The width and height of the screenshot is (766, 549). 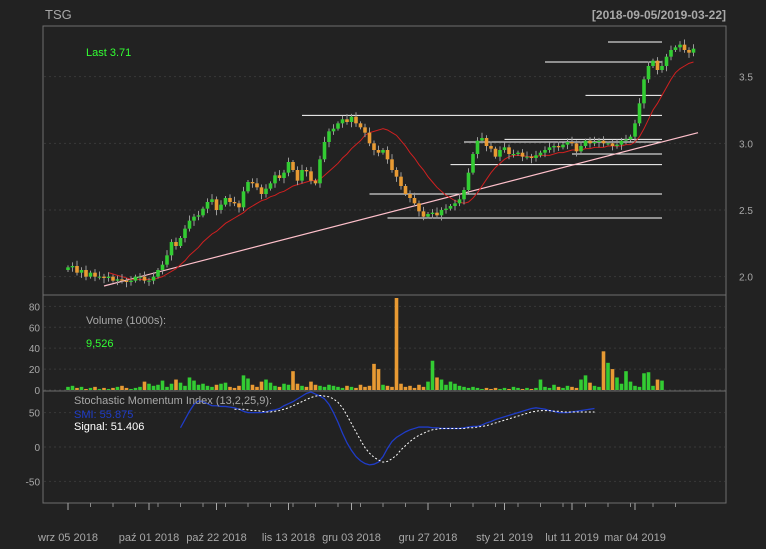 I want to click on x-tick-label: lut 11 2019, so click(x=572, y=538).